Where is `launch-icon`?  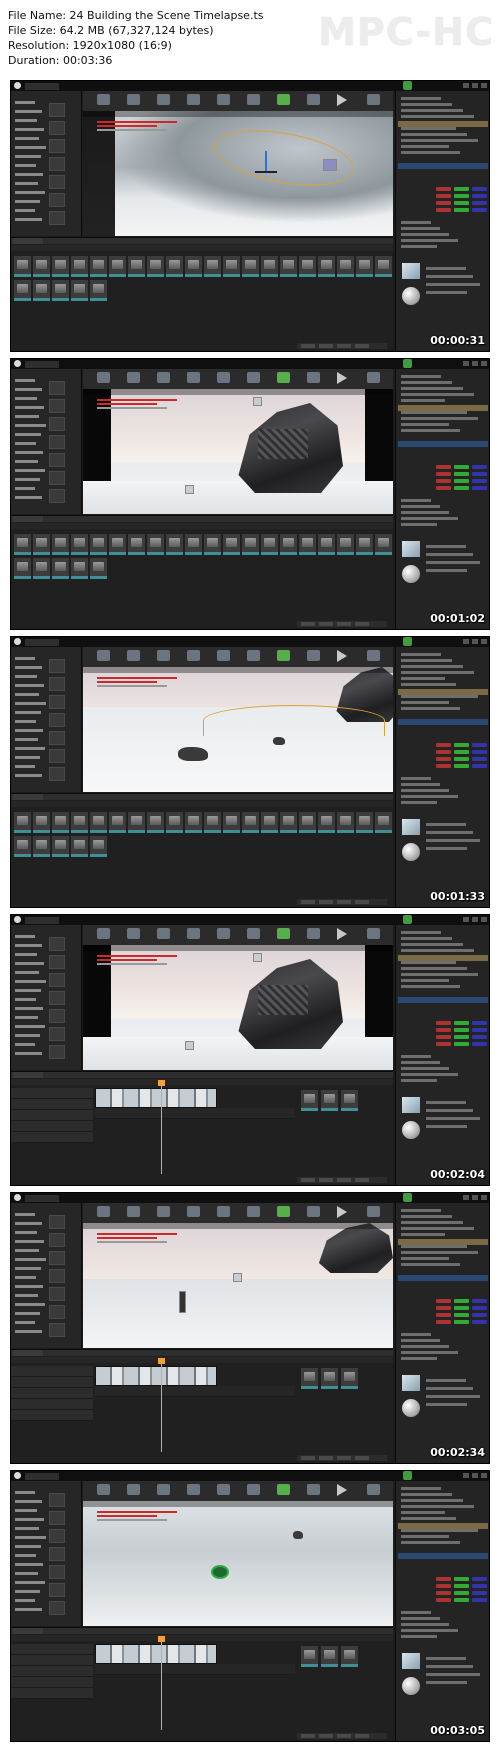
launch-icon is located at coordinates (373, 1211).